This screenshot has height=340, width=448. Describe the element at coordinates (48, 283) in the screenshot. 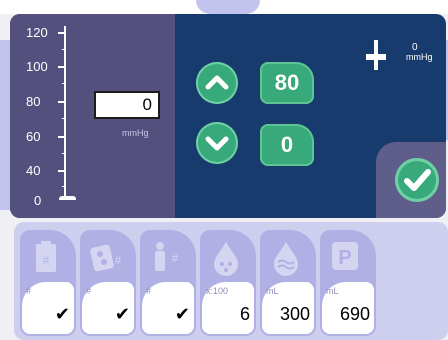

I see `tile-order: # # ✔` at that location.